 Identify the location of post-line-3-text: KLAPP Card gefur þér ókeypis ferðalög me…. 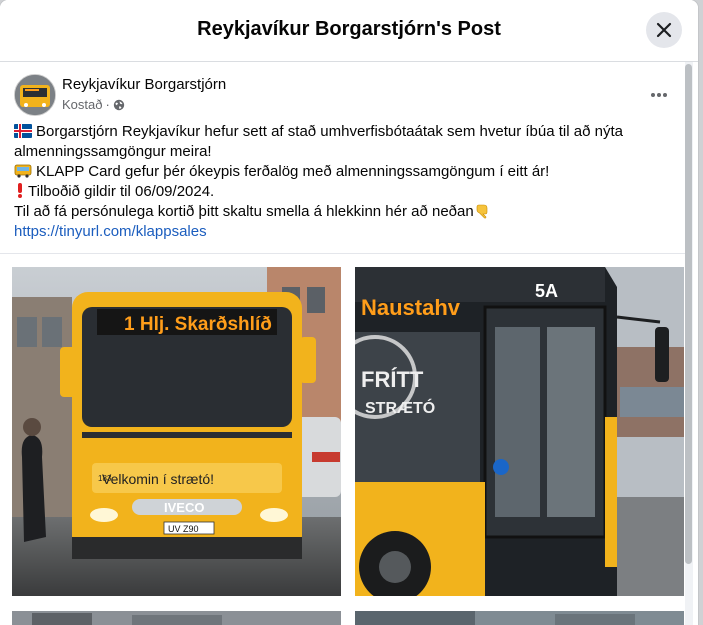
(293, 171).